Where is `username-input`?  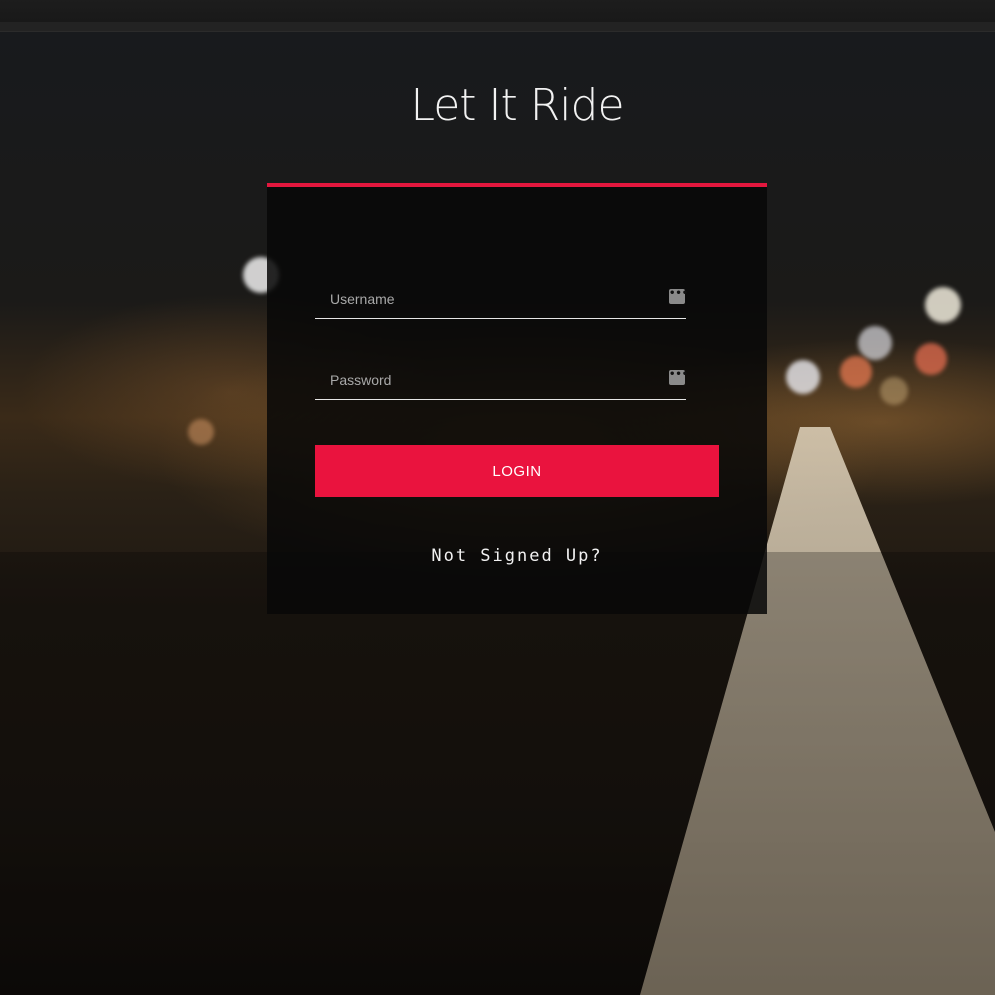
username-input is located at coordinates (492, 299).